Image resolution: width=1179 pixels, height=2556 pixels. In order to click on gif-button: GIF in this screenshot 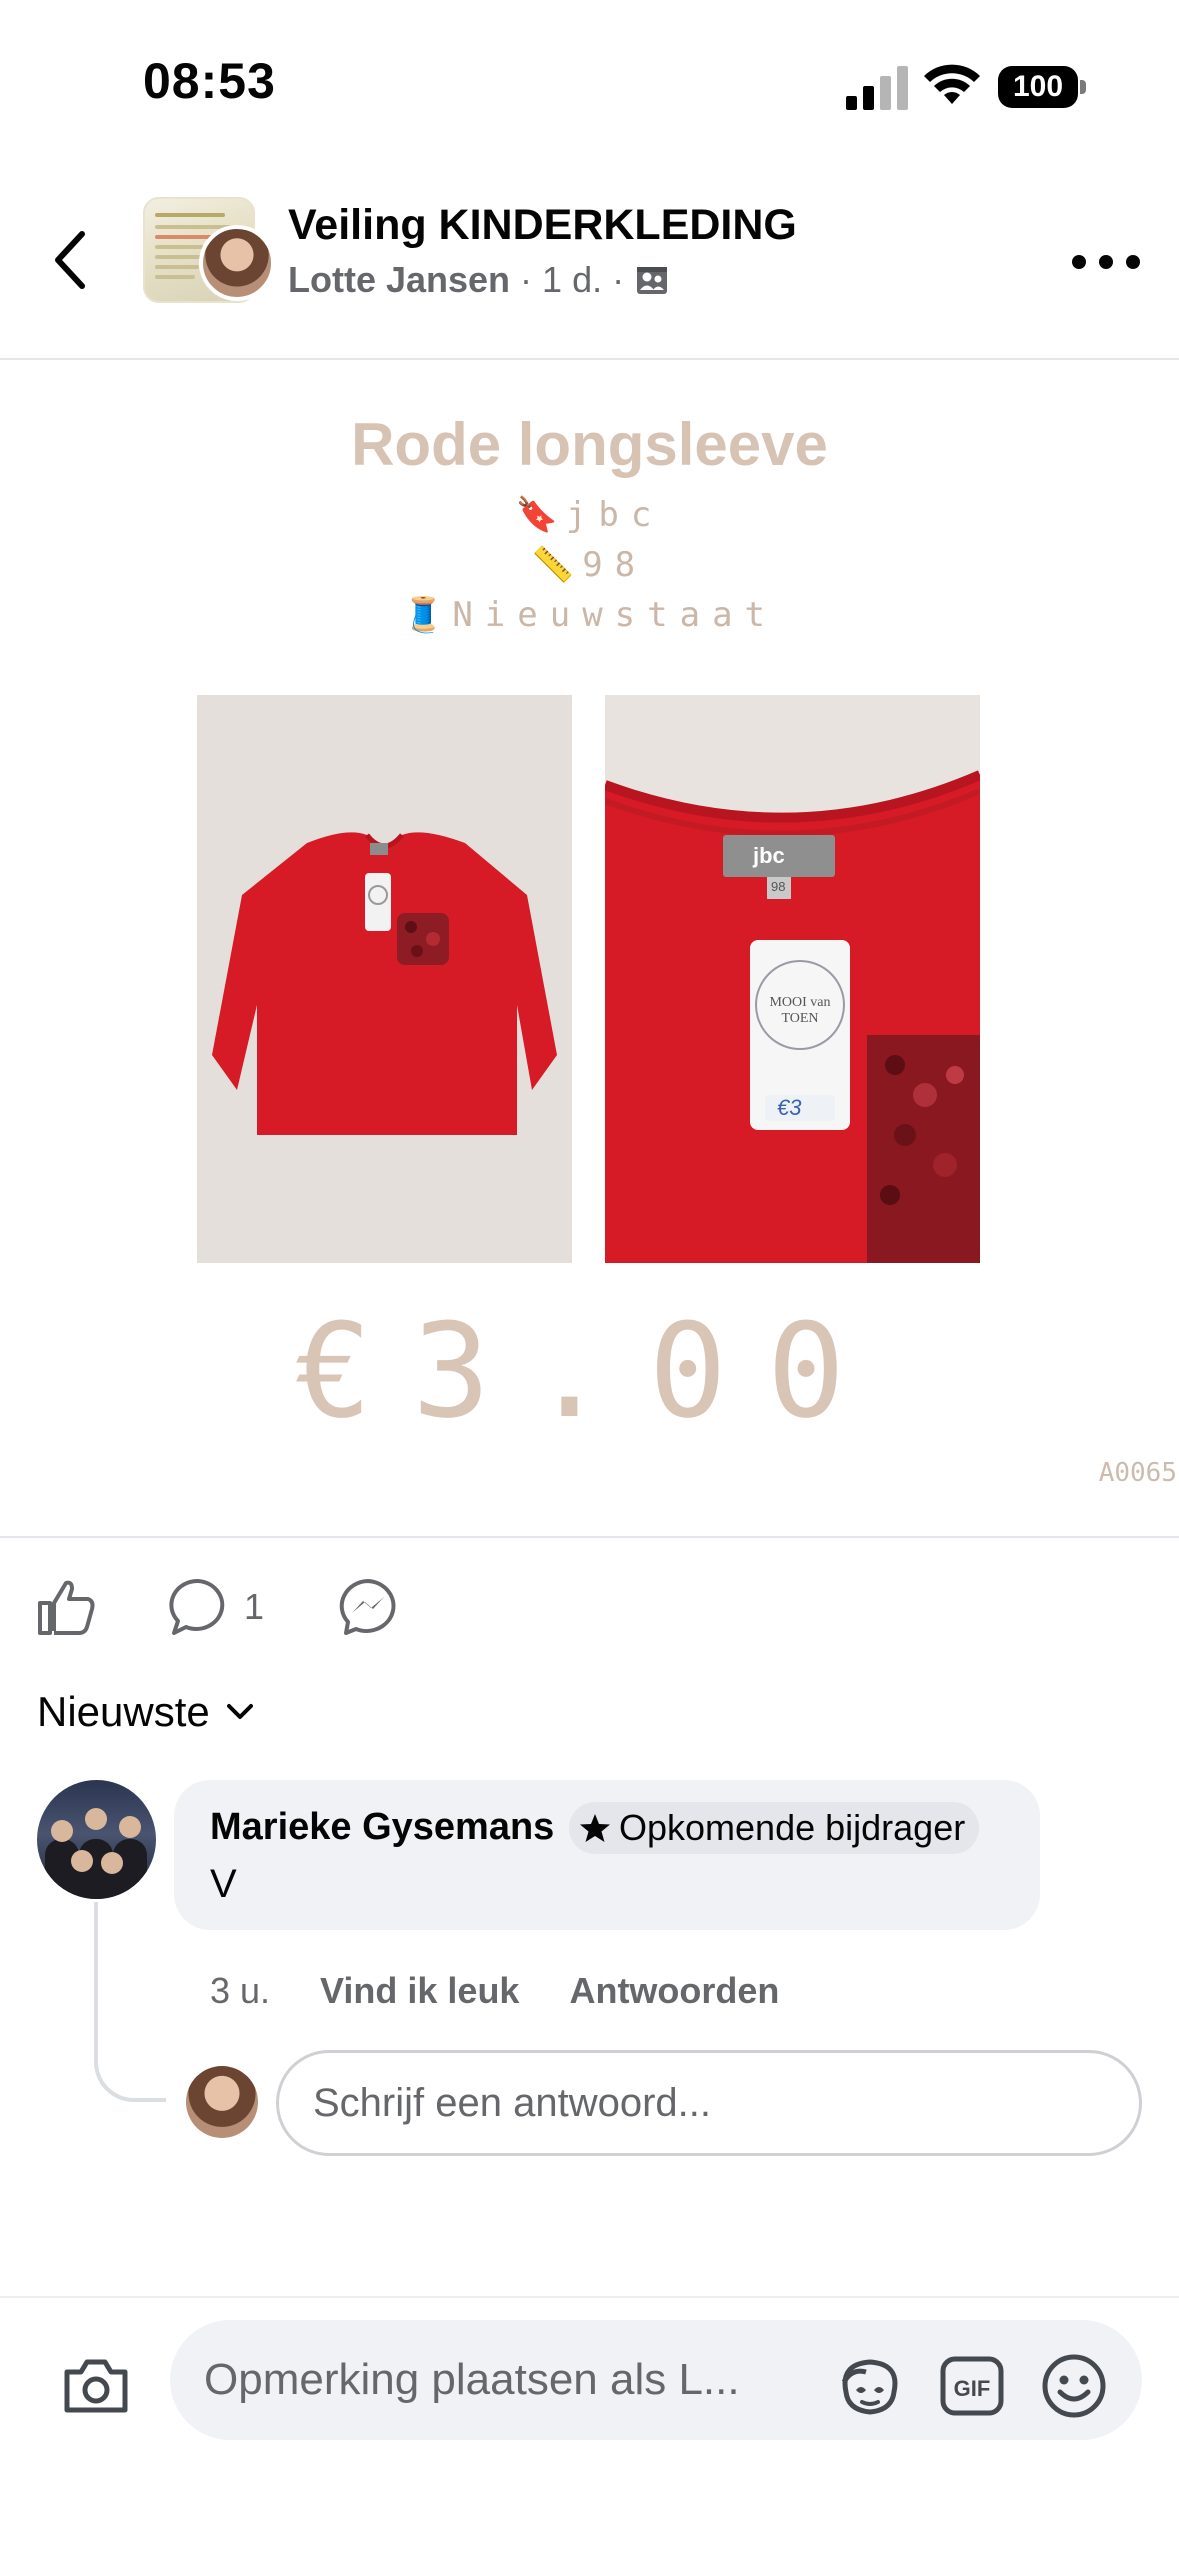, I will do `click(972, 2386)`.